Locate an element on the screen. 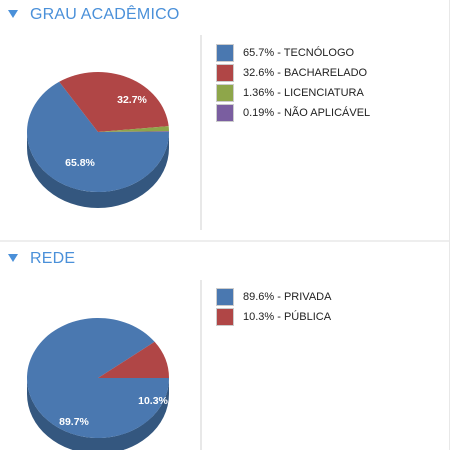  panel-header: REDE is located at coordinates (225, 259).